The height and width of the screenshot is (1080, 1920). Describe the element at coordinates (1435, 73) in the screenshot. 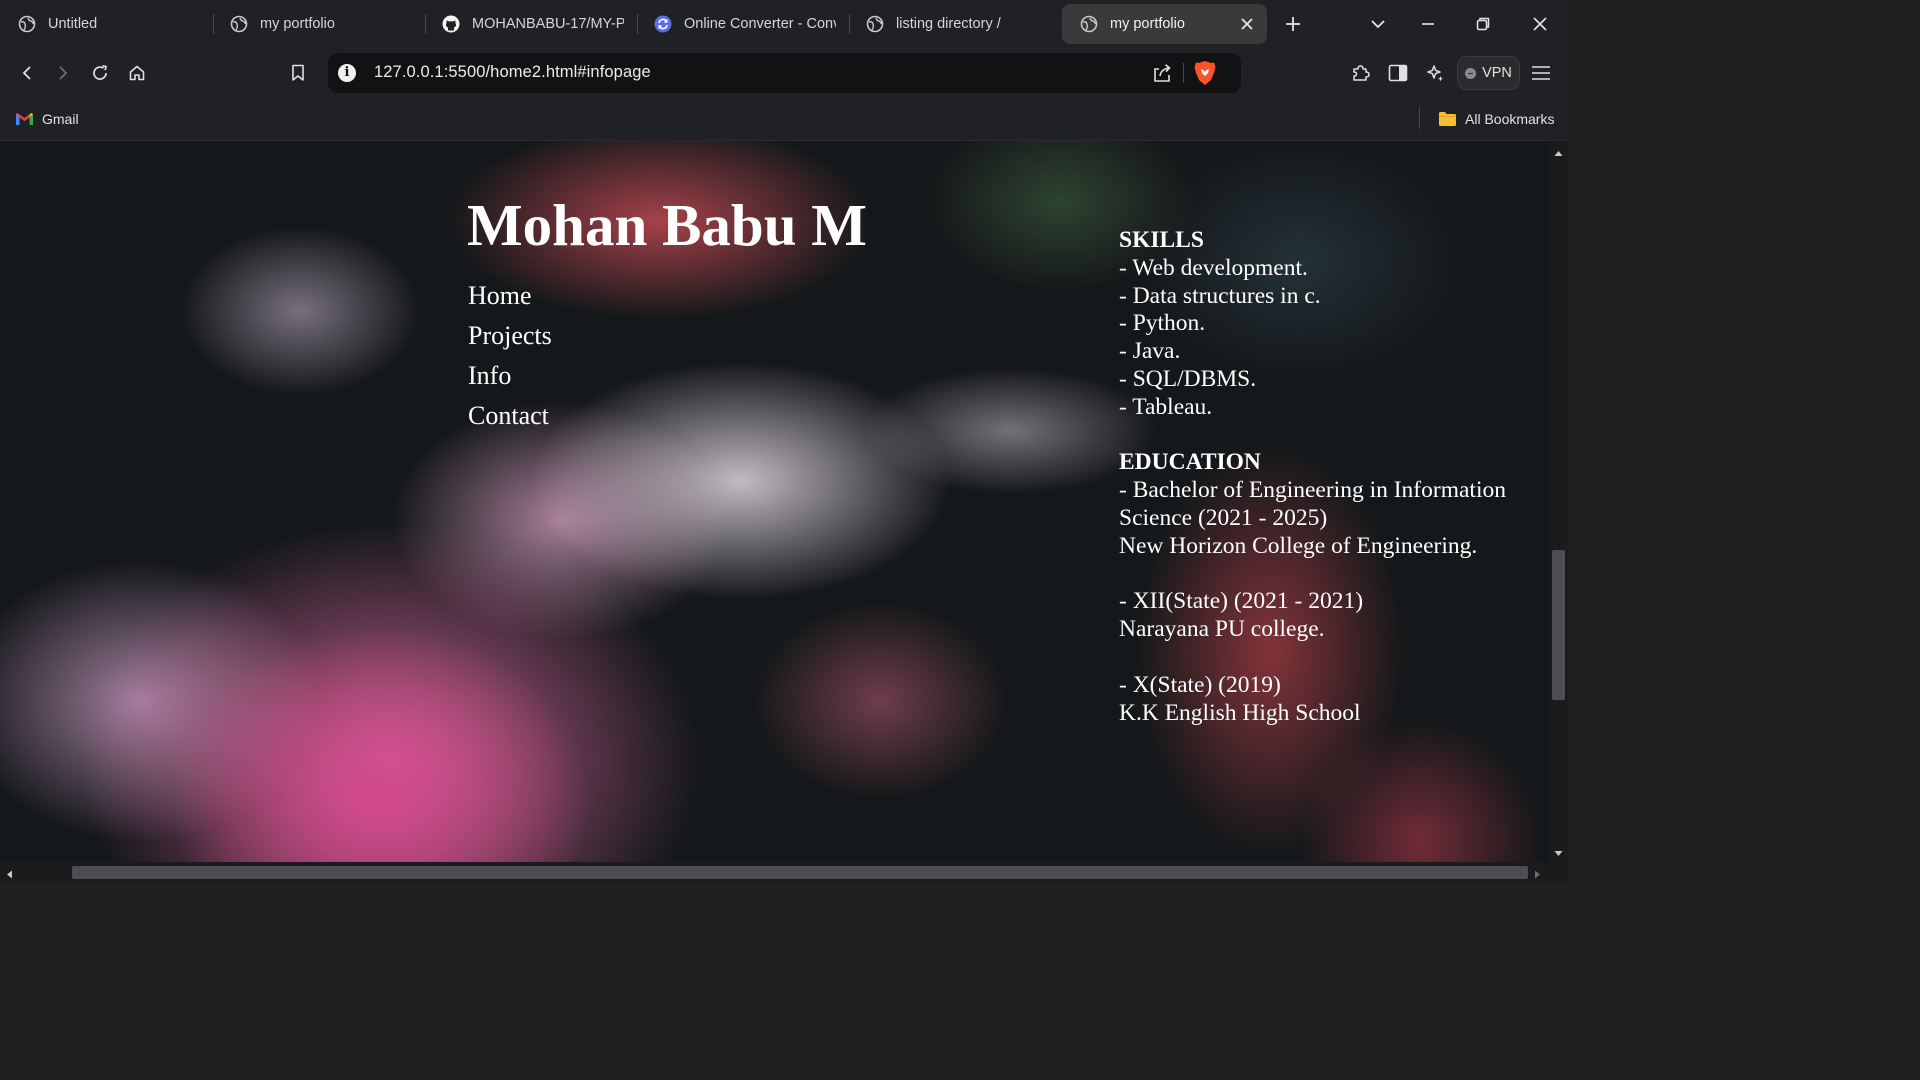

I see `leo-ai-icon` at that location.